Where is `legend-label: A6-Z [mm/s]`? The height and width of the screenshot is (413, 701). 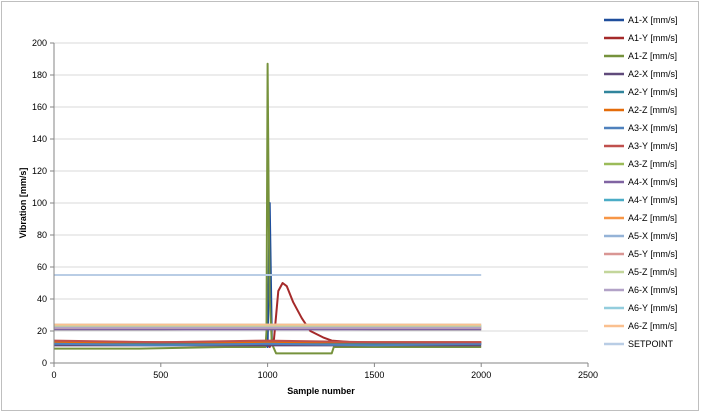 legend-label: A6-Z [mm/s] is located at coordinates (652, 326).